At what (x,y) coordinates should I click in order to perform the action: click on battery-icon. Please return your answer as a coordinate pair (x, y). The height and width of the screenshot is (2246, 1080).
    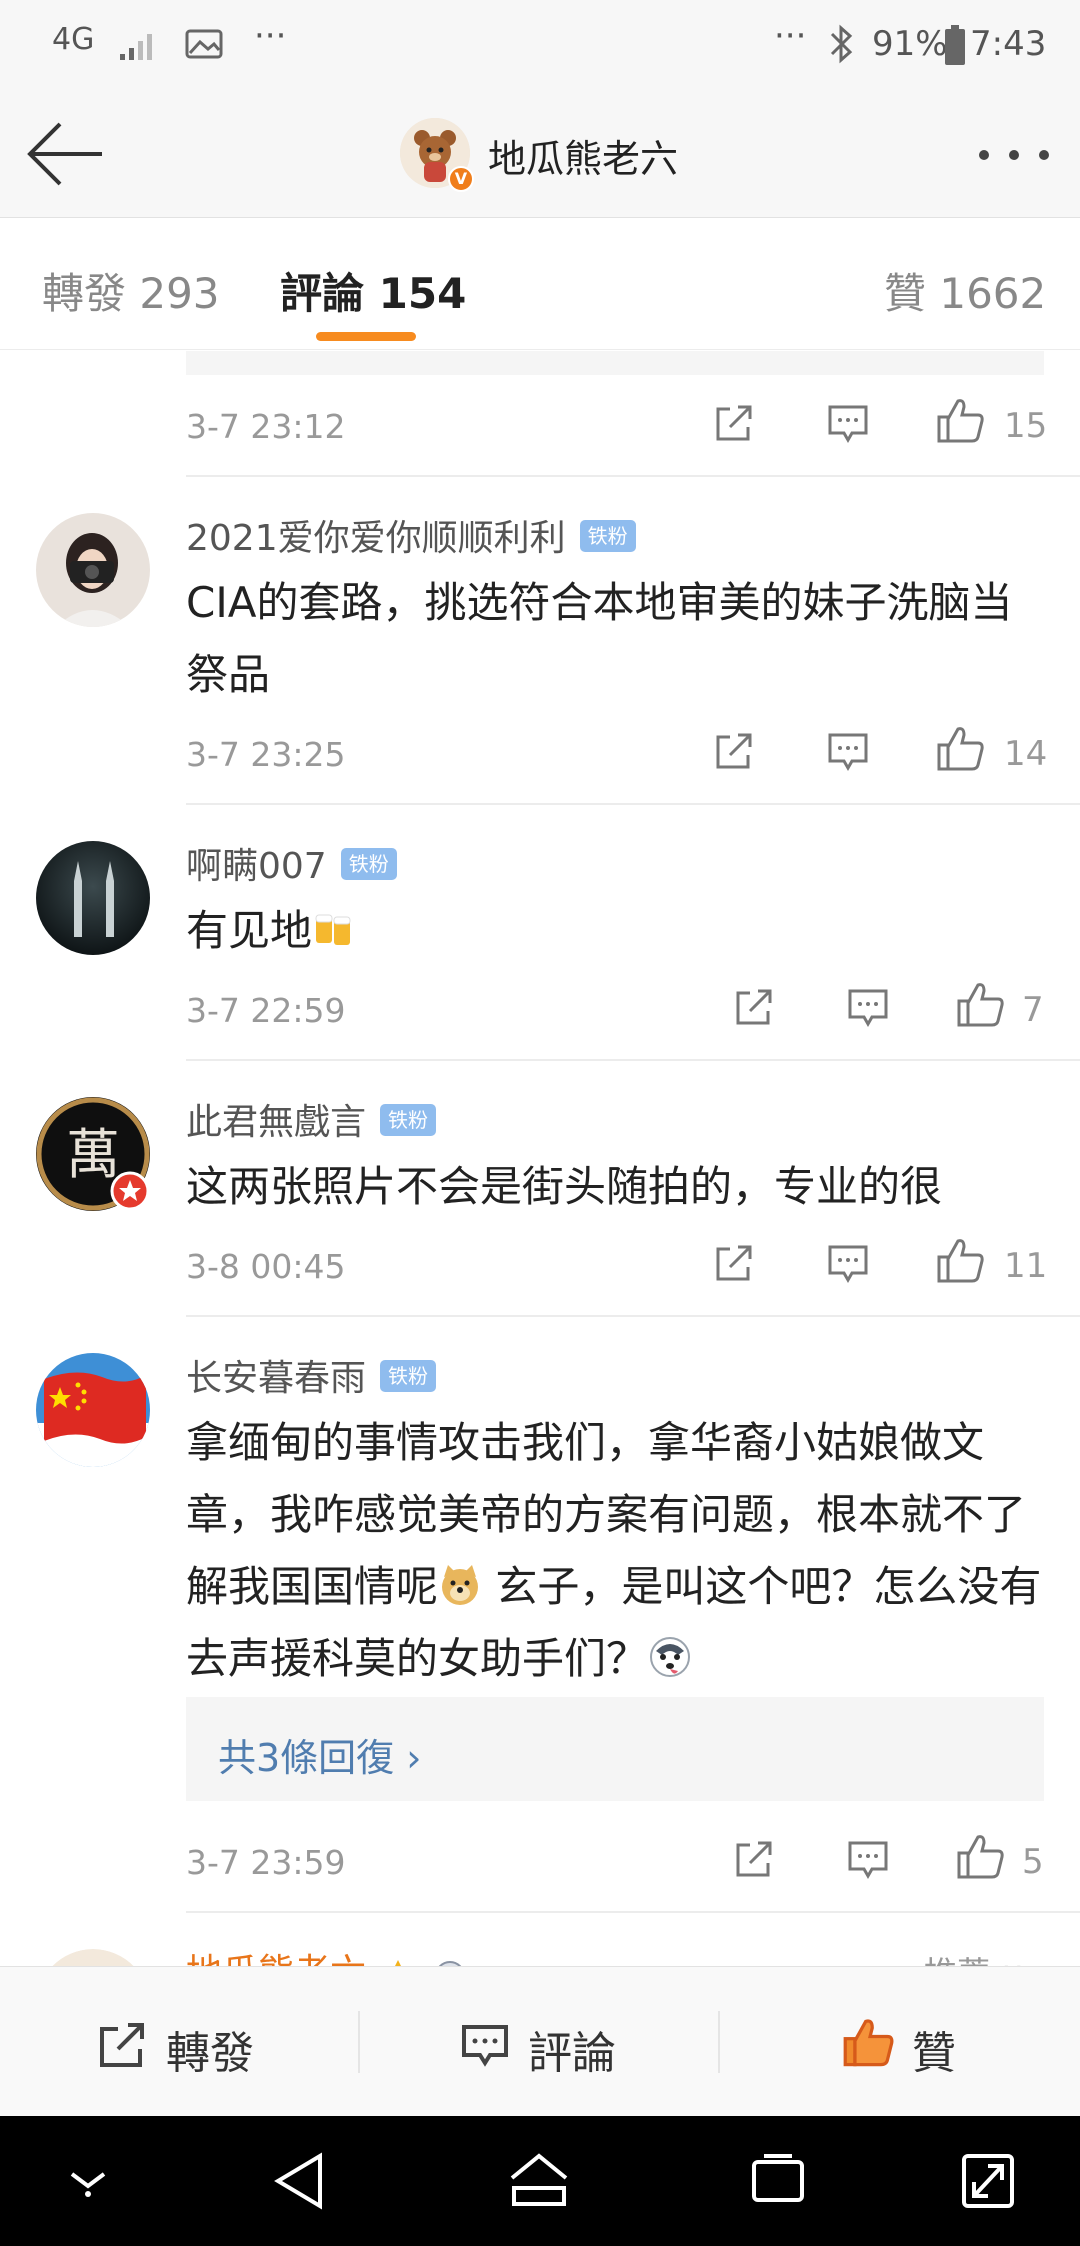
    Looking at the image, I should click on (955, 45).